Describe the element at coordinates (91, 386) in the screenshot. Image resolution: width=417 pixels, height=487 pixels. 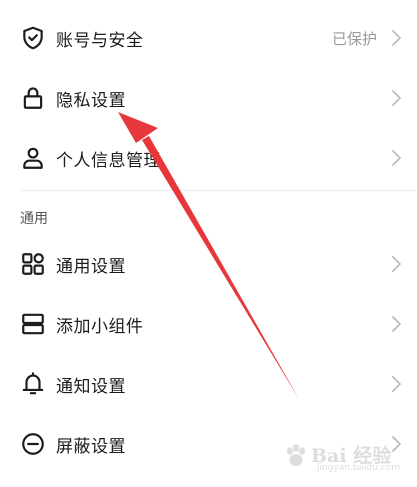
I see `notification-settings-label: 通知设置` at that location.